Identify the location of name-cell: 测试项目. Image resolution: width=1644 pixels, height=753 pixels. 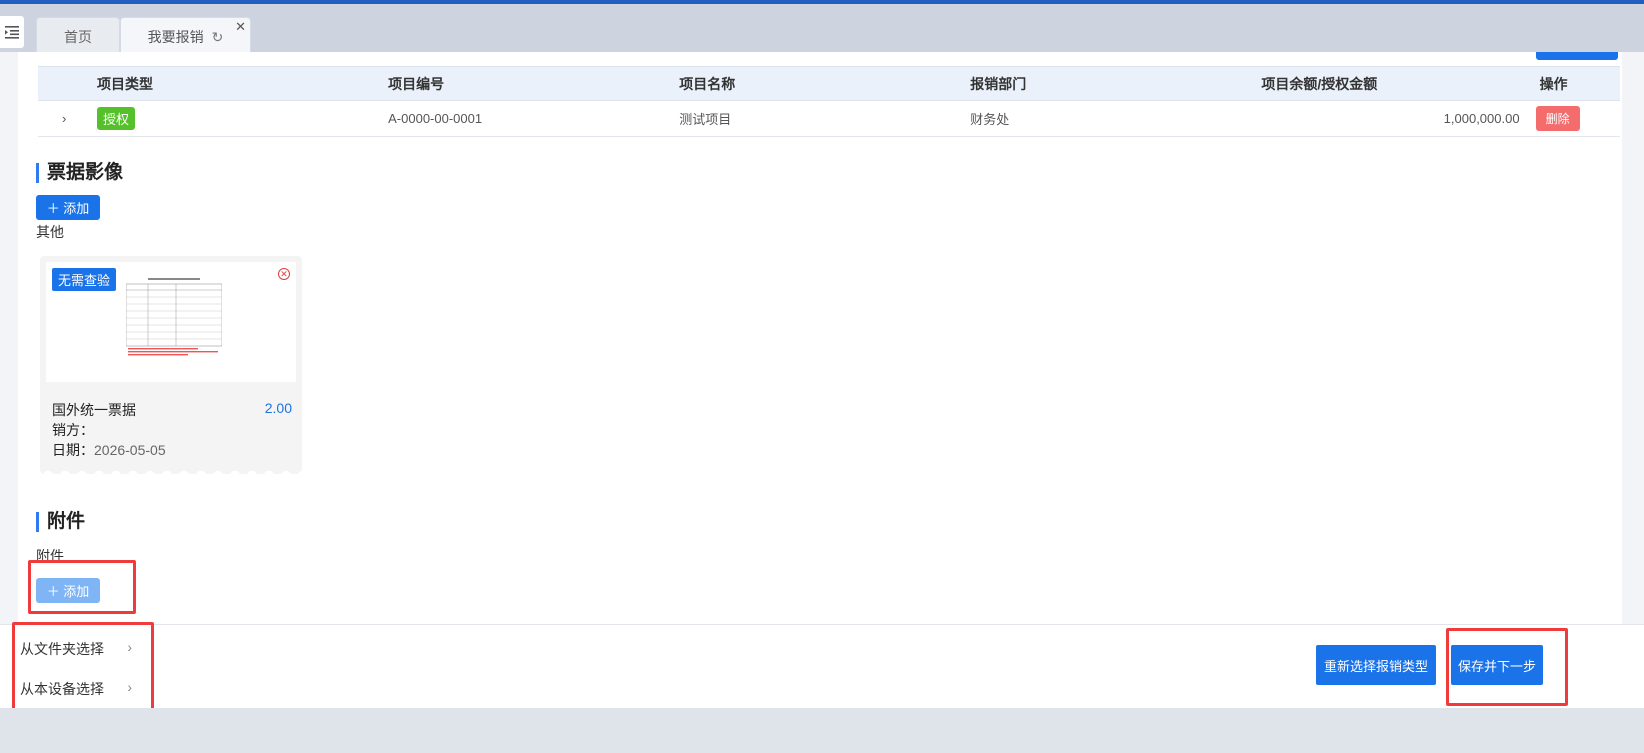
(825, 118).